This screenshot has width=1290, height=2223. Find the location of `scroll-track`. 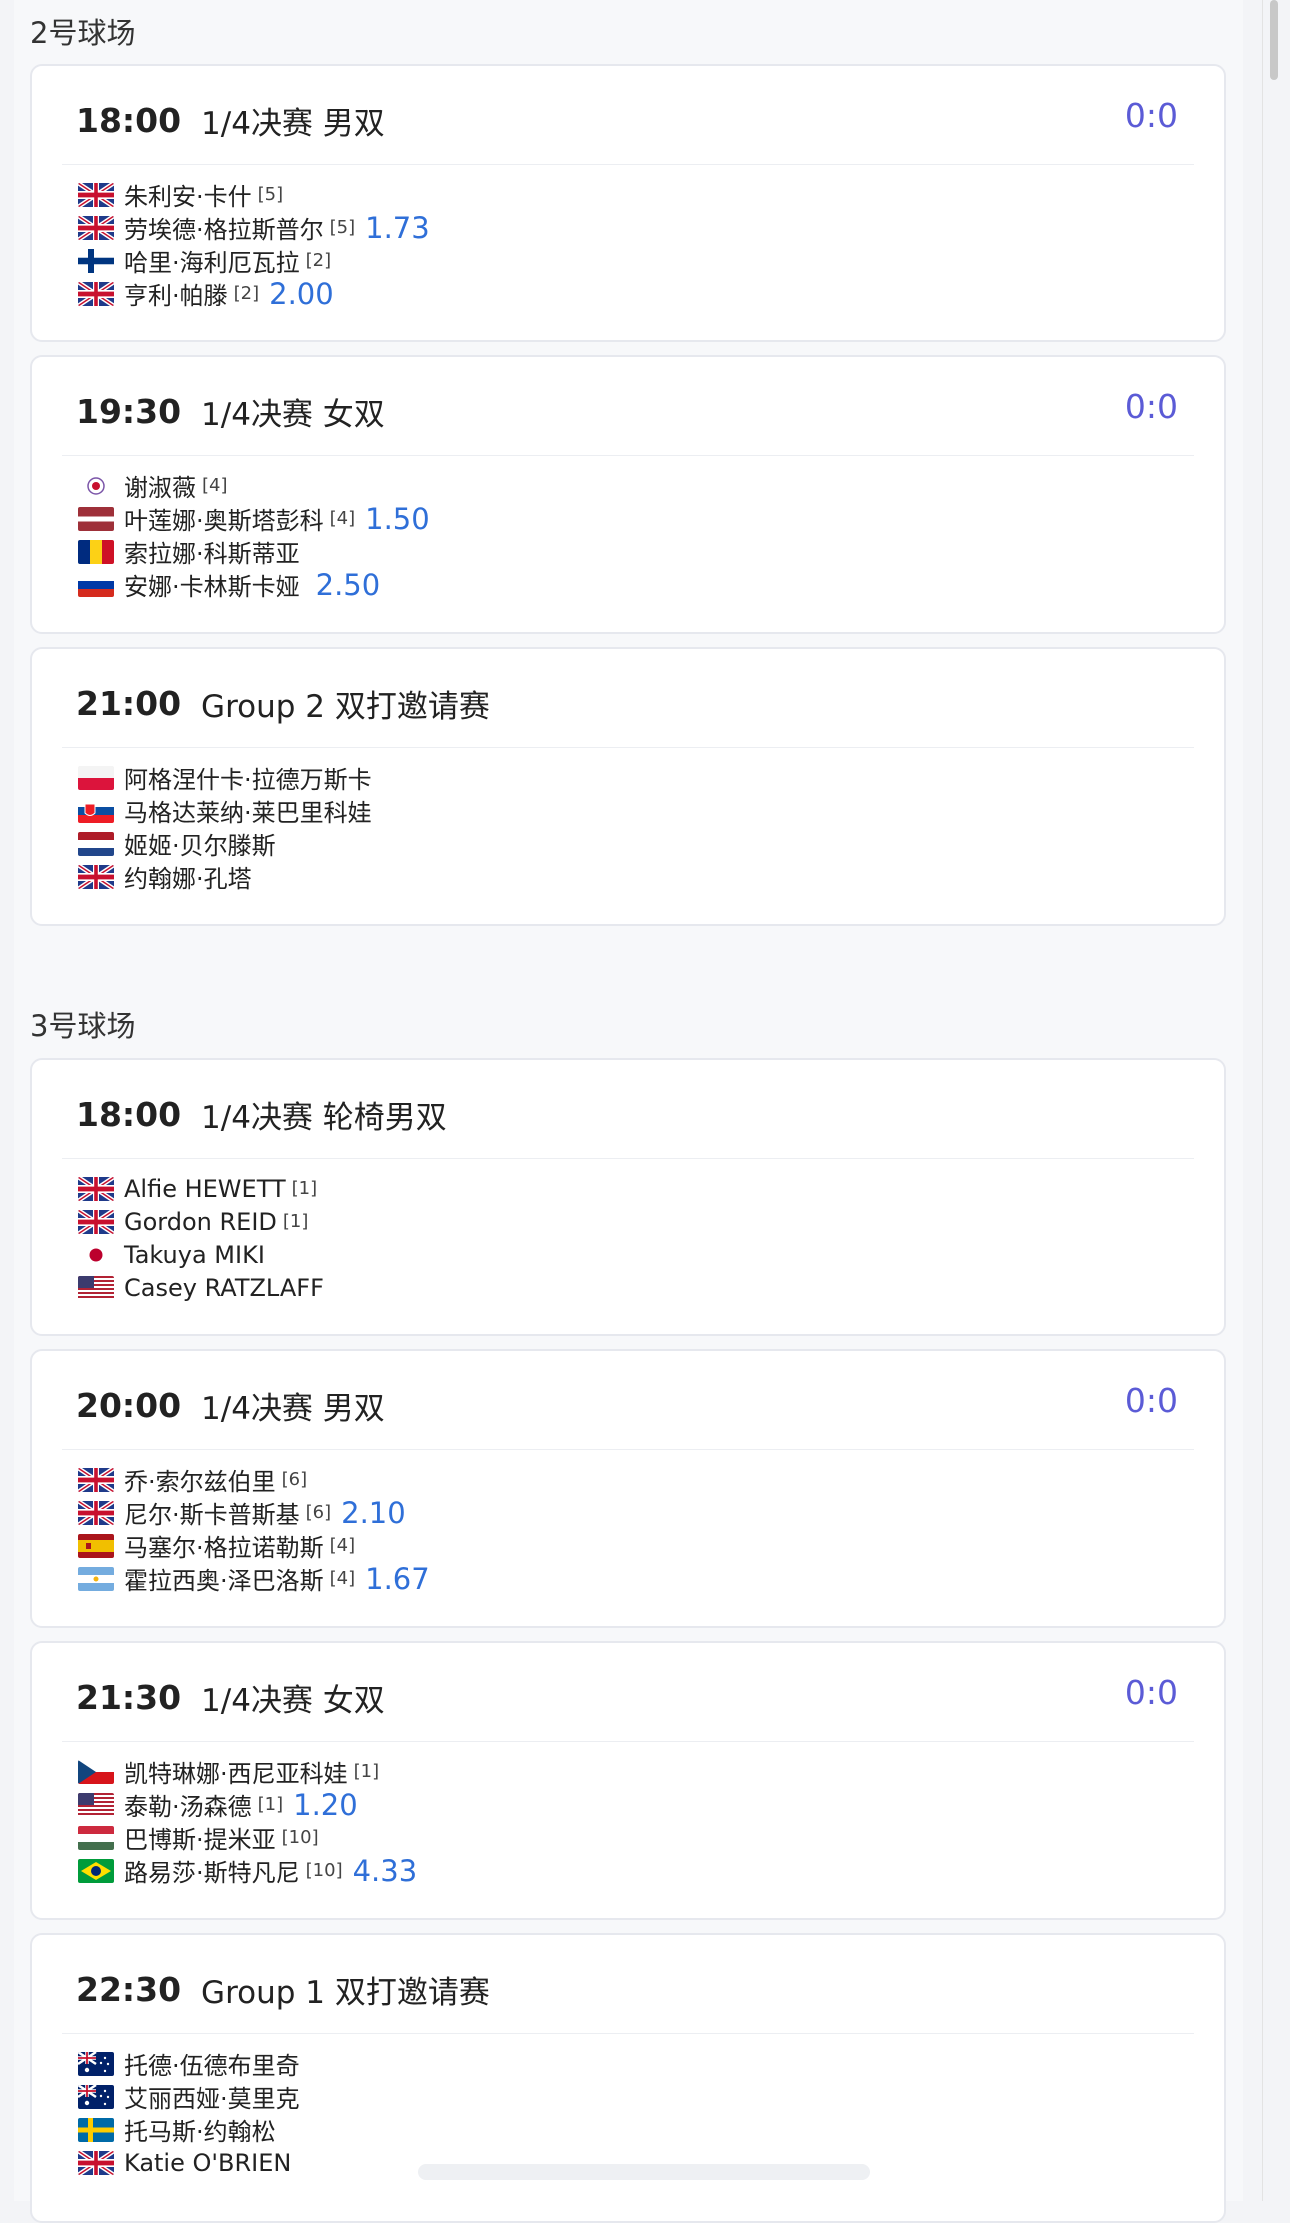

scroll-track is located at coordinates (1262, 1100).